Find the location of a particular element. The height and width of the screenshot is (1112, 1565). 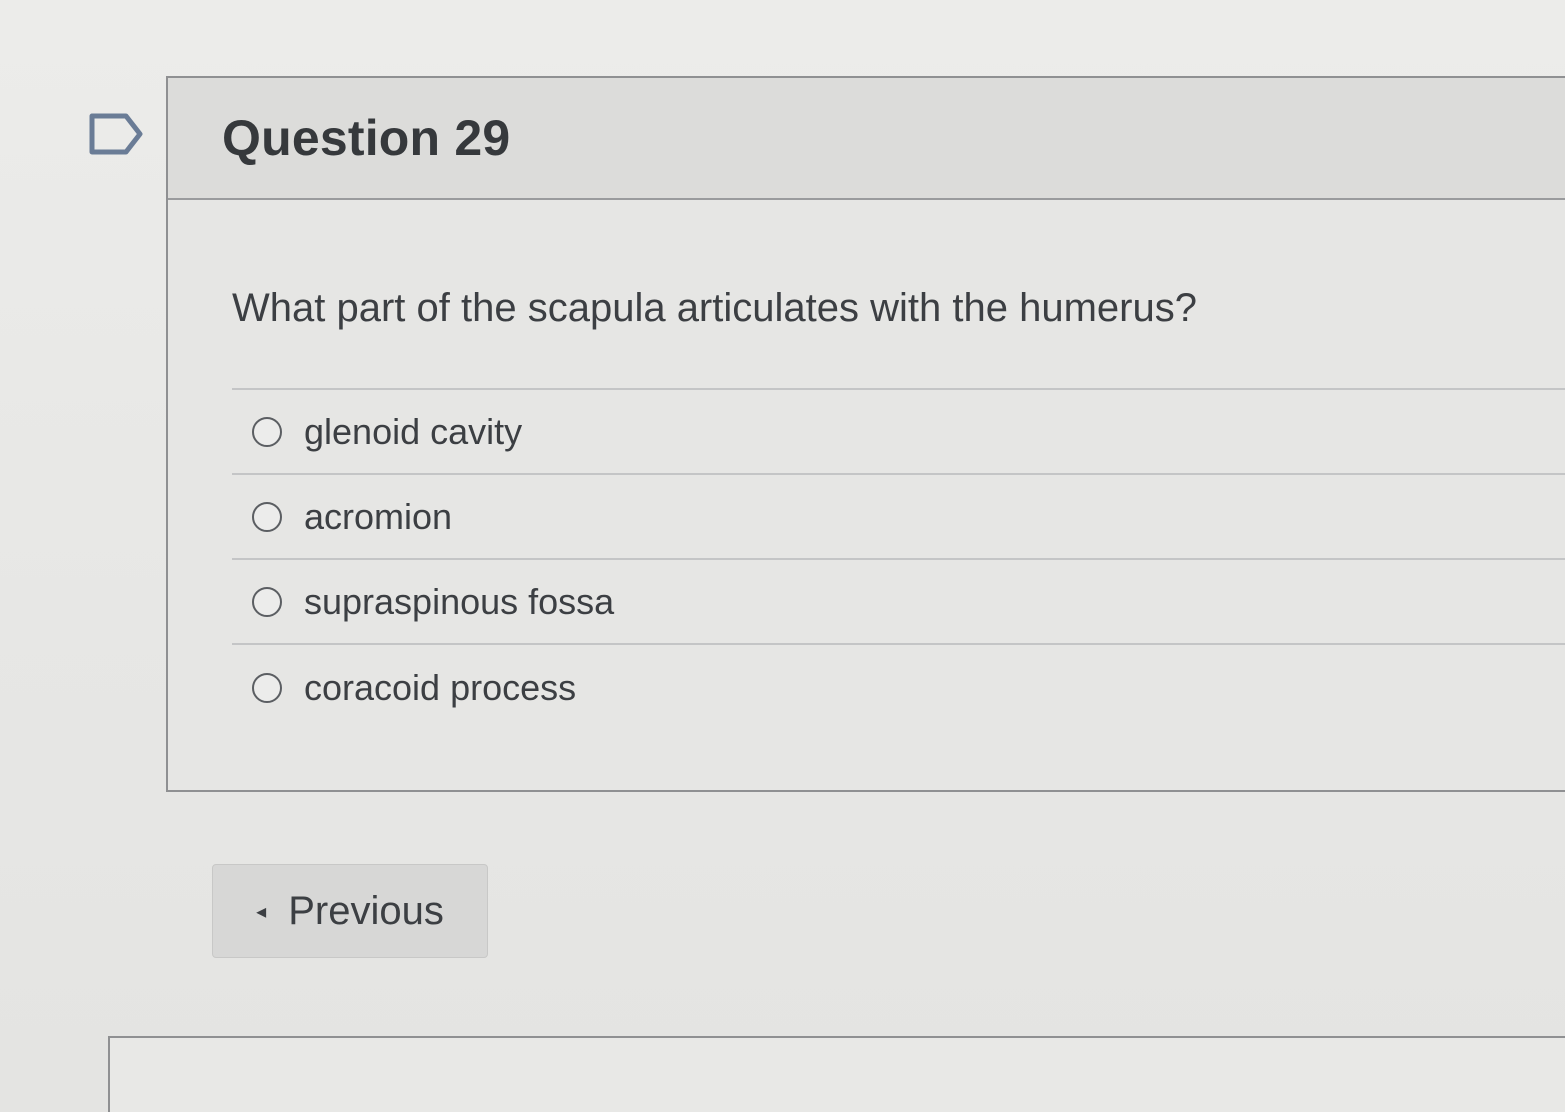

answer-option: coracoid process is located at coordinates (898, 687).